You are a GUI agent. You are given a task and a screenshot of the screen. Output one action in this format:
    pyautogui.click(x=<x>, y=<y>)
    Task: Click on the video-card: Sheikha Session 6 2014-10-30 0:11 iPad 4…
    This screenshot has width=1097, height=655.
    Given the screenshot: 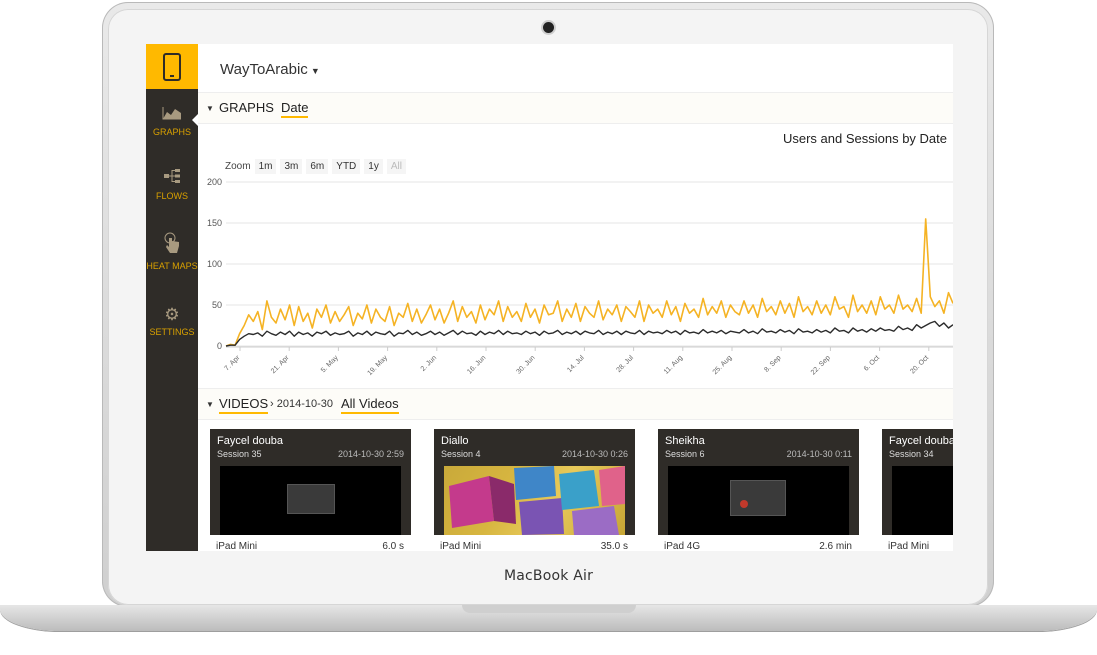 What is the action you would take?
    pyautogui.click(x=758, y=490)
    